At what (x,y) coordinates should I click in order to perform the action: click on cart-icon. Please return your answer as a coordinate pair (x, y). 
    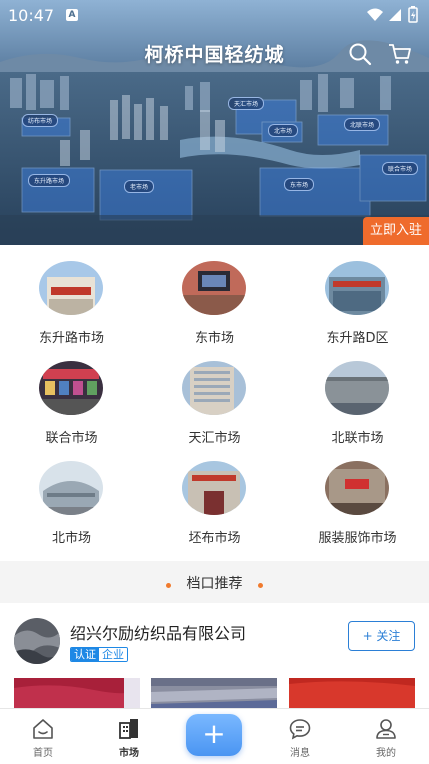
    Looking at the image, I should click on (400, 54).